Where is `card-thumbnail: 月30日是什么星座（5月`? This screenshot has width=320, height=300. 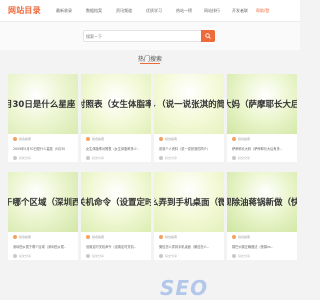
card-thumbnail: 月30日是什么星座（5月 is located at coordinates (43, 104).